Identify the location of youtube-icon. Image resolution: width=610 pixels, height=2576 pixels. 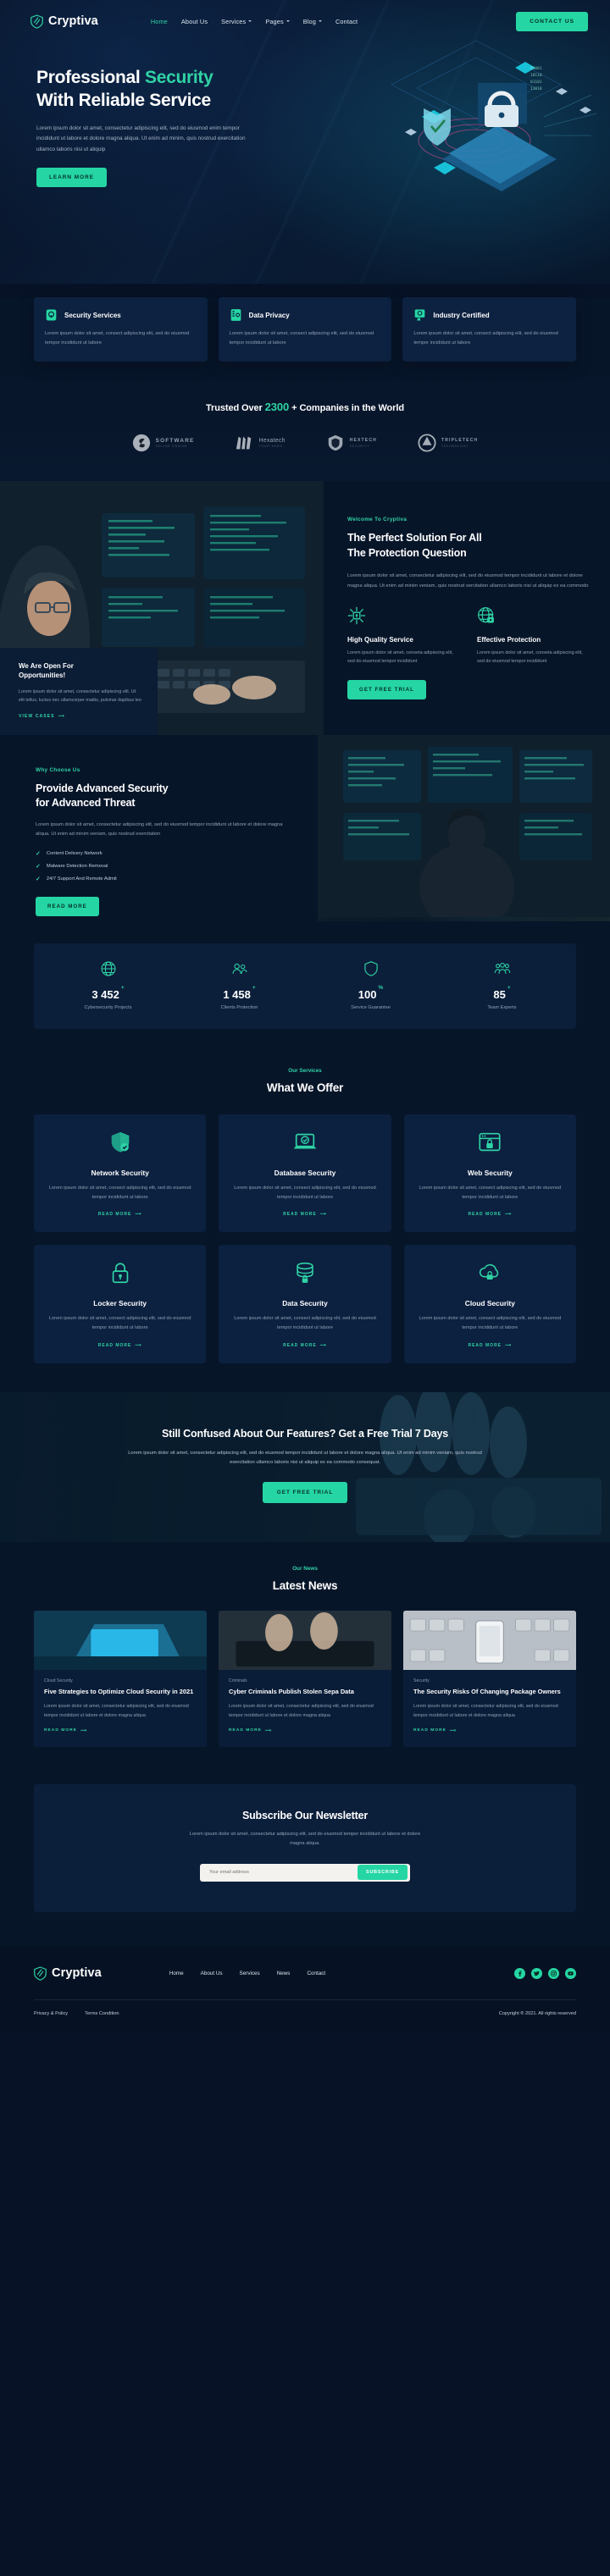
(570, 1973).